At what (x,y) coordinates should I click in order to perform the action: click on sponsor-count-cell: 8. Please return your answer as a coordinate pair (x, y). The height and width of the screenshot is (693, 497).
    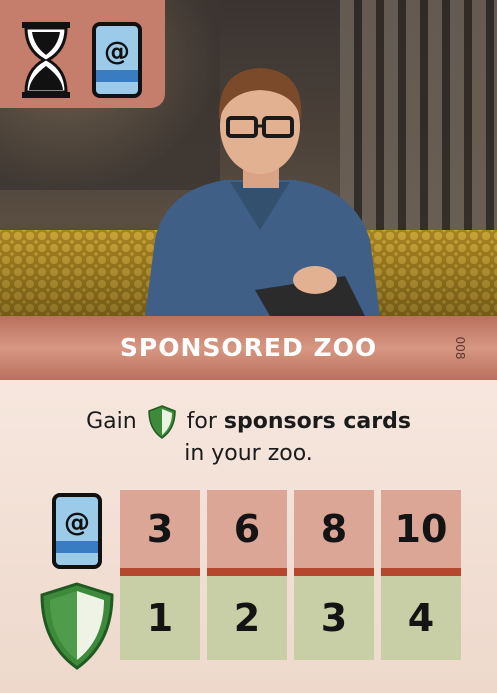
    Looking at the image, I should click on (334, 529).